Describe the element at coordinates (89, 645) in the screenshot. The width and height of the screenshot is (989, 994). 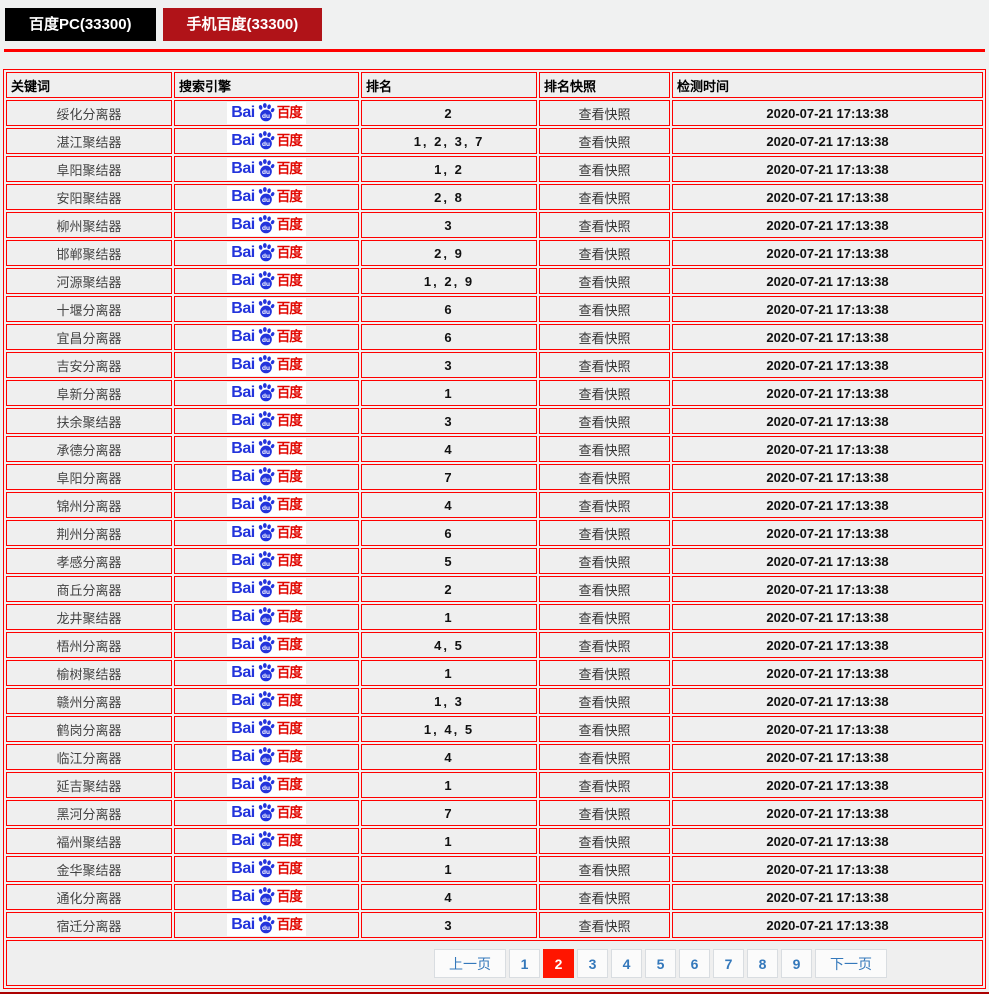
I see `keyword-cell: 梧州分离器` at that location.